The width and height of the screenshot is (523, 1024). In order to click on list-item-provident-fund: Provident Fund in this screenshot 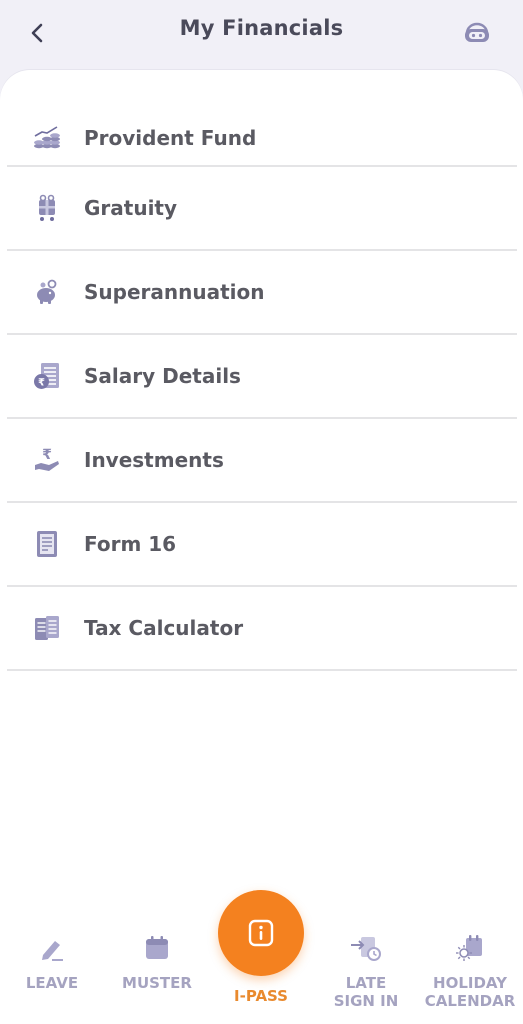, I will do `click(262, 138)`.